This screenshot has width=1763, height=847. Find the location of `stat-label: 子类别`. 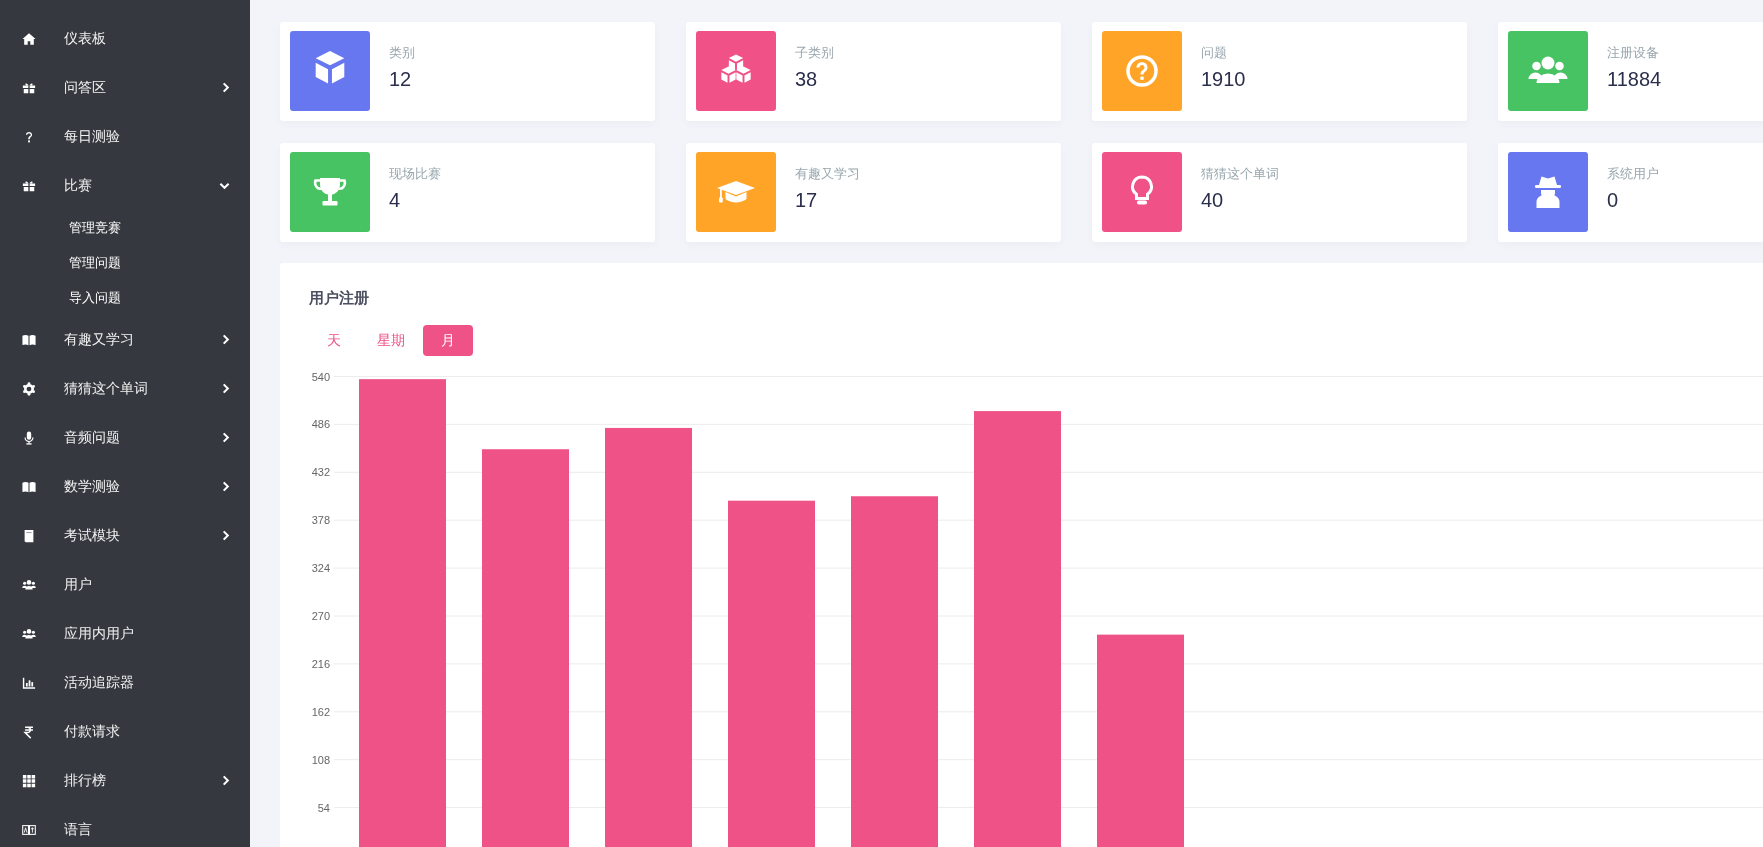

stat-label: 子类别 is located at coordinates (814, 53).